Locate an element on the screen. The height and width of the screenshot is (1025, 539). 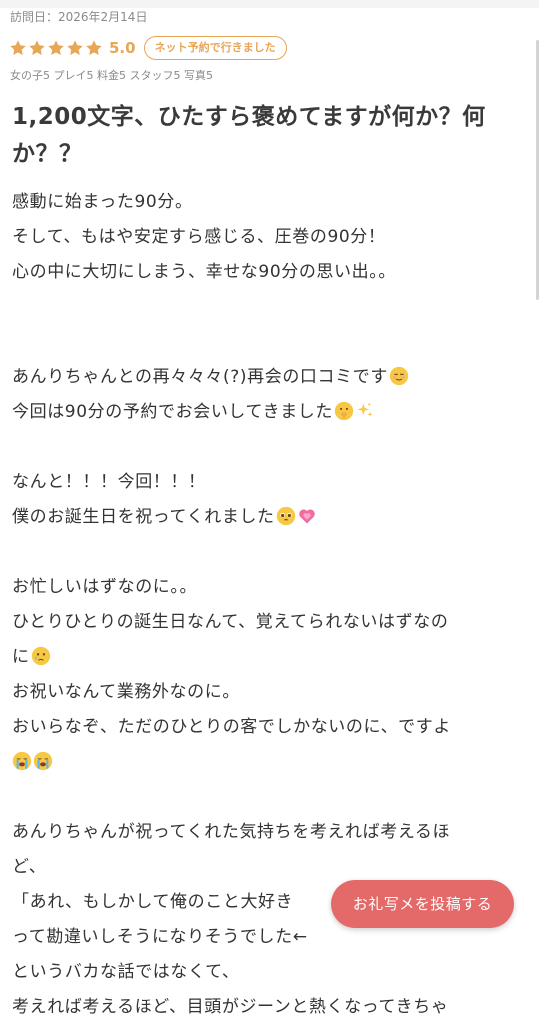
body-line: そして、もはや安定すら感じる、圧巻の90分！ is located at coordinates (199, 237).